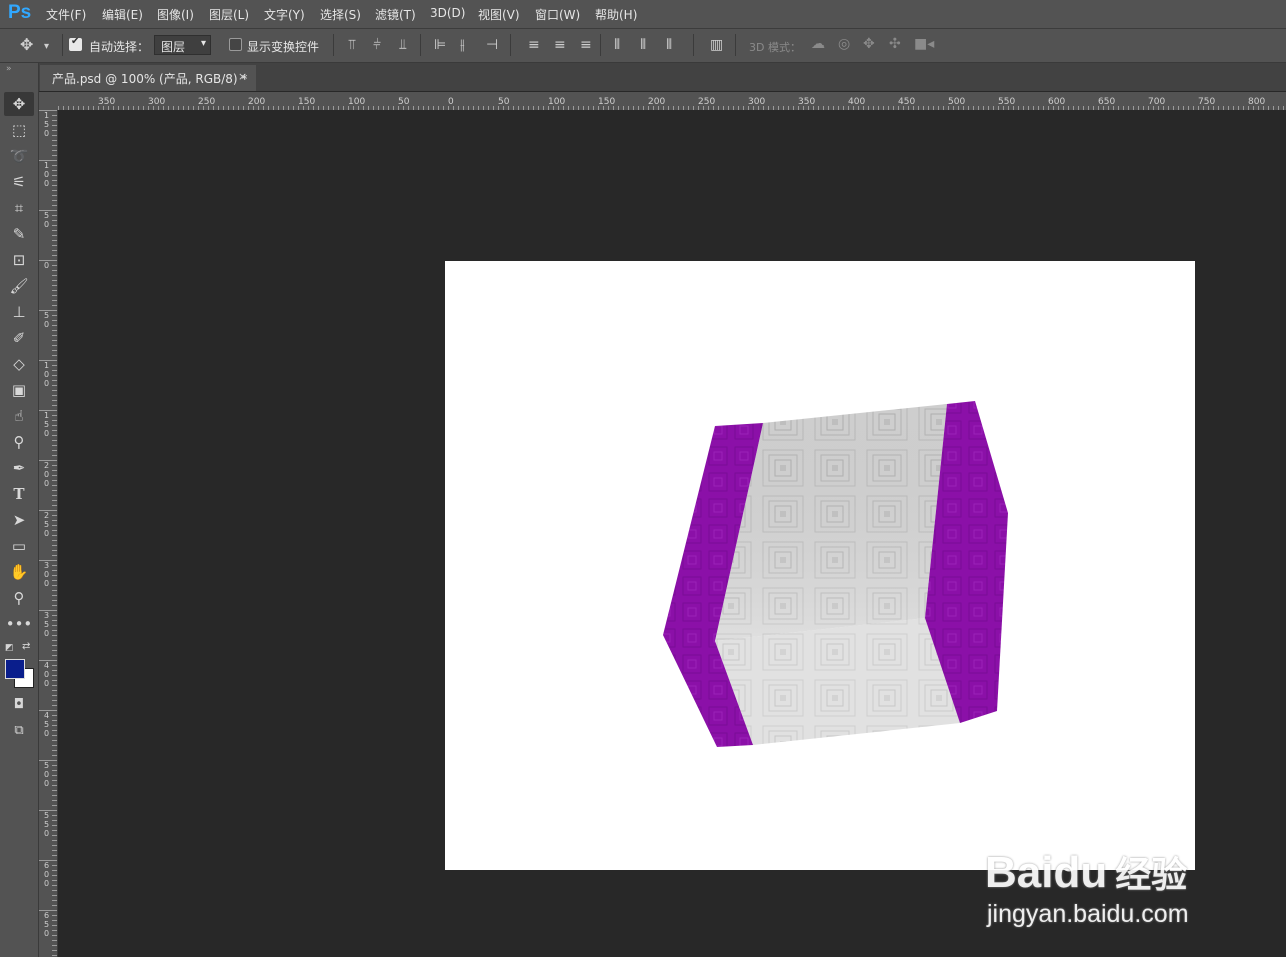 Image resolution: width=1286 pixels, height=957 pixels. Describe the element at coordinates (586, 45) in the screenshot. I see `distribute-bottom-icon: ≡` at that location.